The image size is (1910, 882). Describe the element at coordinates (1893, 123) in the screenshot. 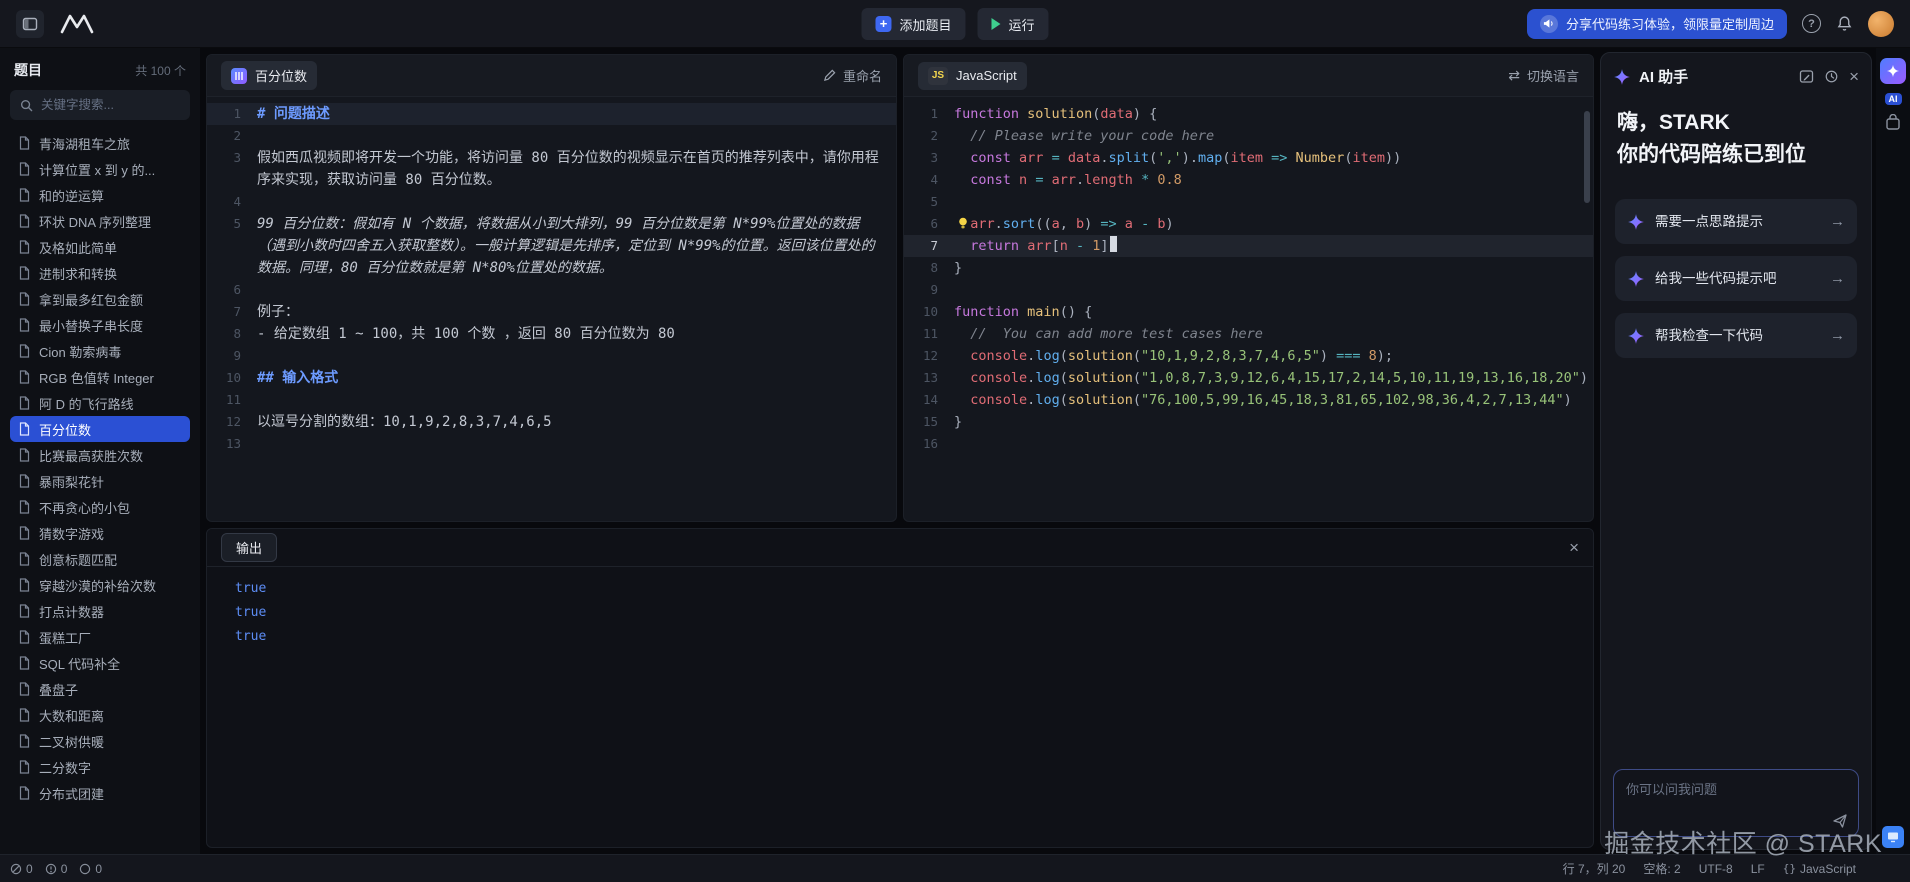

I see `secondary-tool-icon` at that location.